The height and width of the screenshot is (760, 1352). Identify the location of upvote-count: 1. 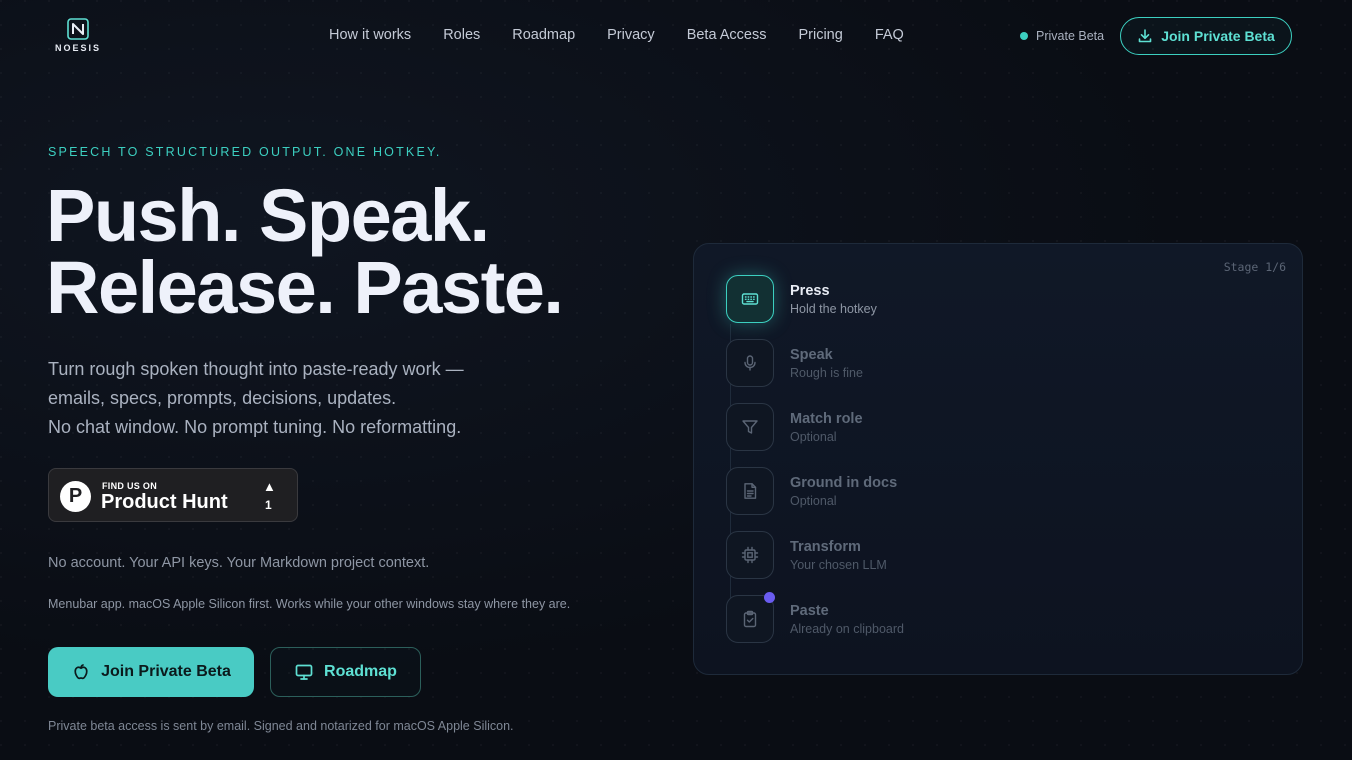
(268, 505).